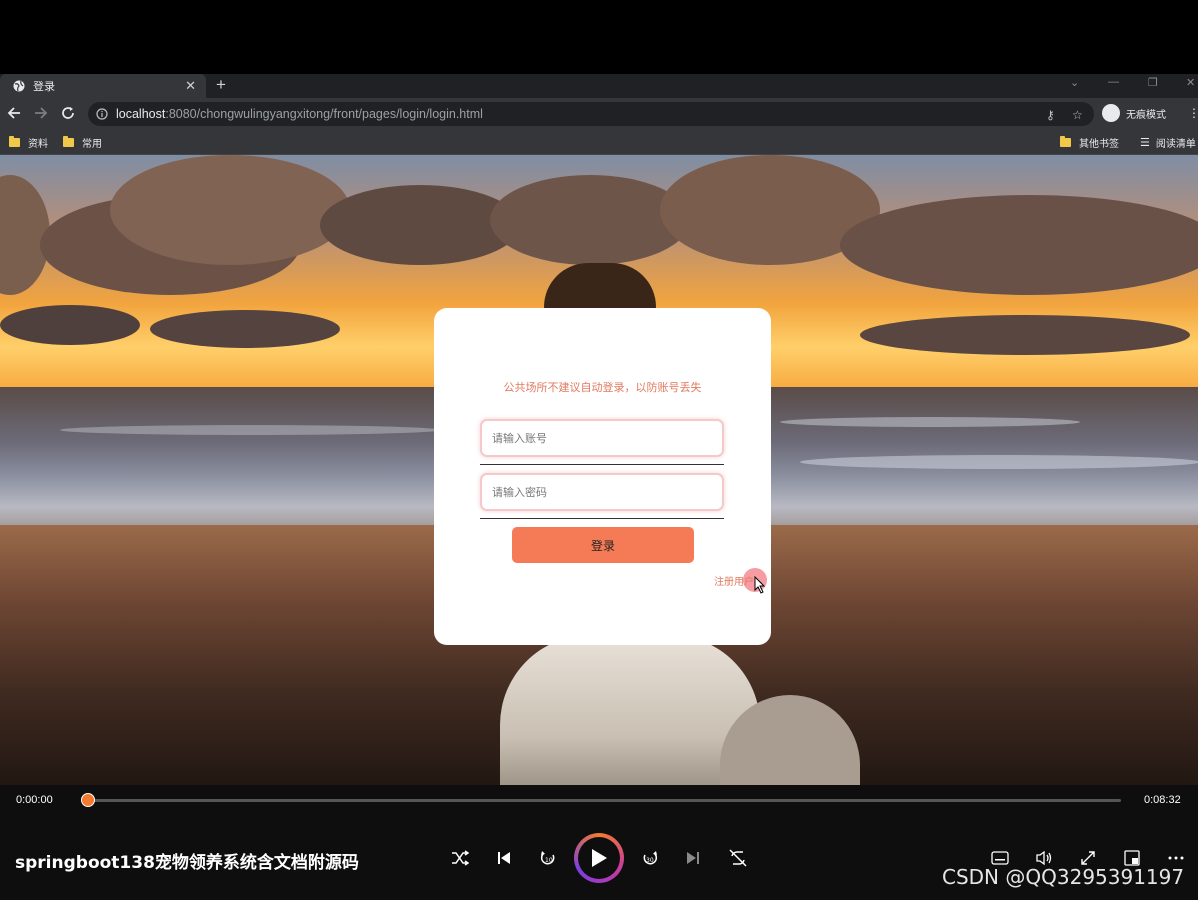 The height and width of the screenshot is (900, 1198). What do you see at coordinates (68, 113) in the screenshot?
I see `reload-icon` at bounding box center [68, 113].